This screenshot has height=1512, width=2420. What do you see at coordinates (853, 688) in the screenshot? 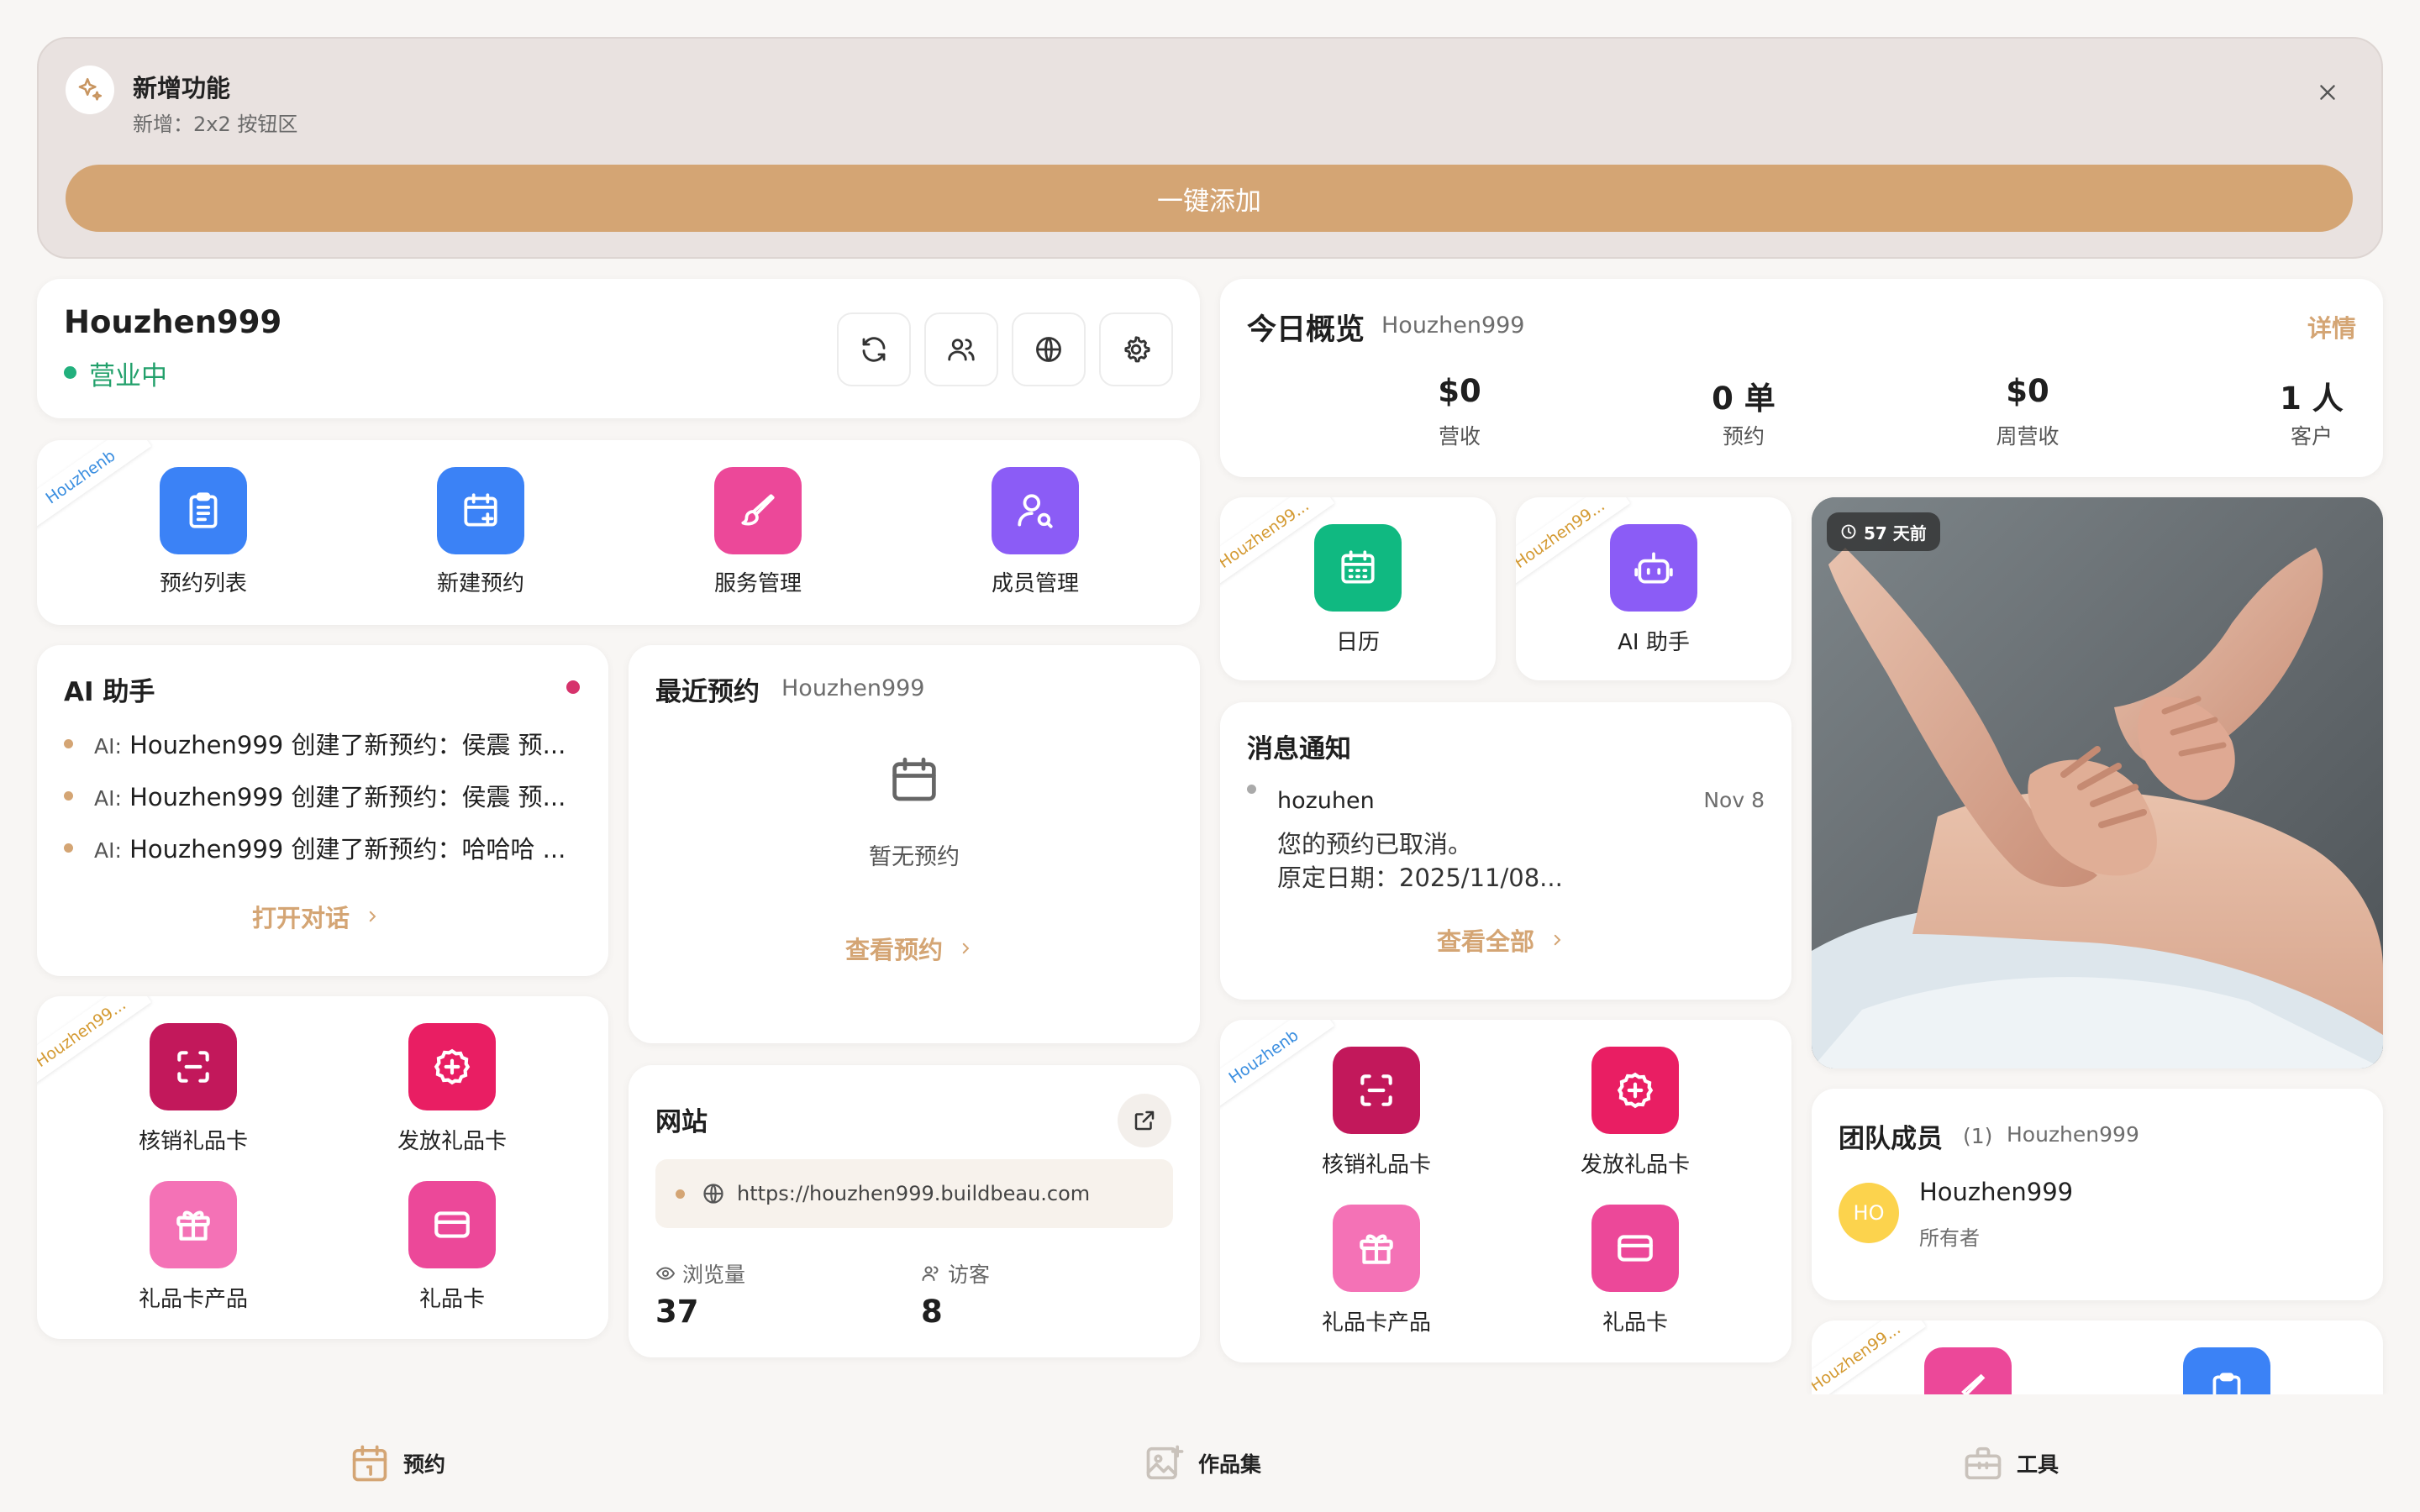
I see `recent-business: Houzhen999` at bounding box center [853, 688].